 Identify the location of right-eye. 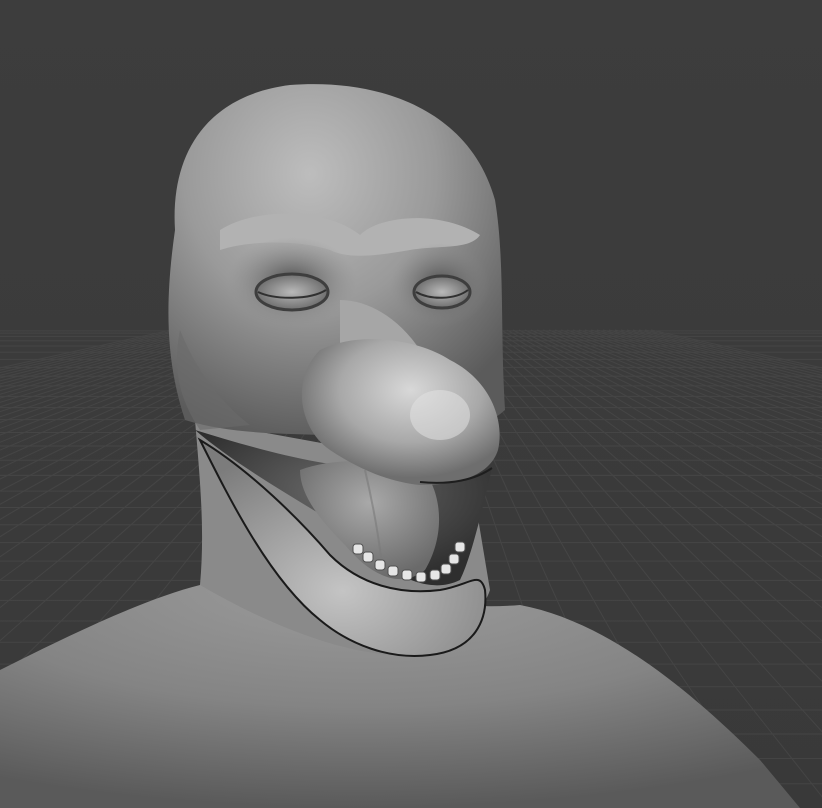
(442, 292).